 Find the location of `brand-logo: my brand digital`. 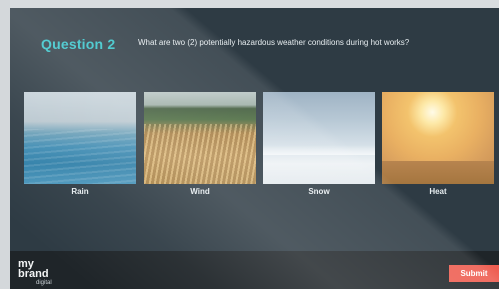

brand-logo: my brand digital is located at coordinates (48, 273).